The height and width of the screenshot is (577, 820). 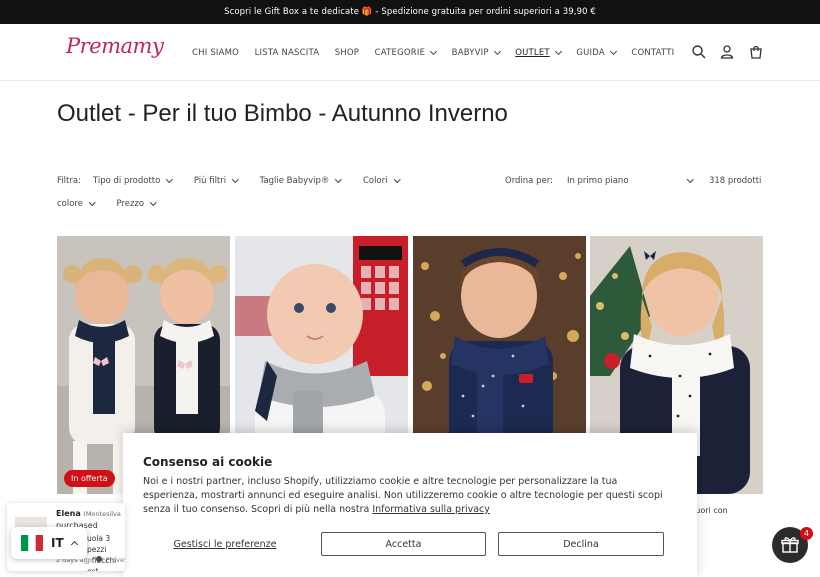 What do you see at coordinates (301, 181) in the screenshot?
I see `filter-taglie: Taglie Babyvip®` at bounding box center [301, 181].